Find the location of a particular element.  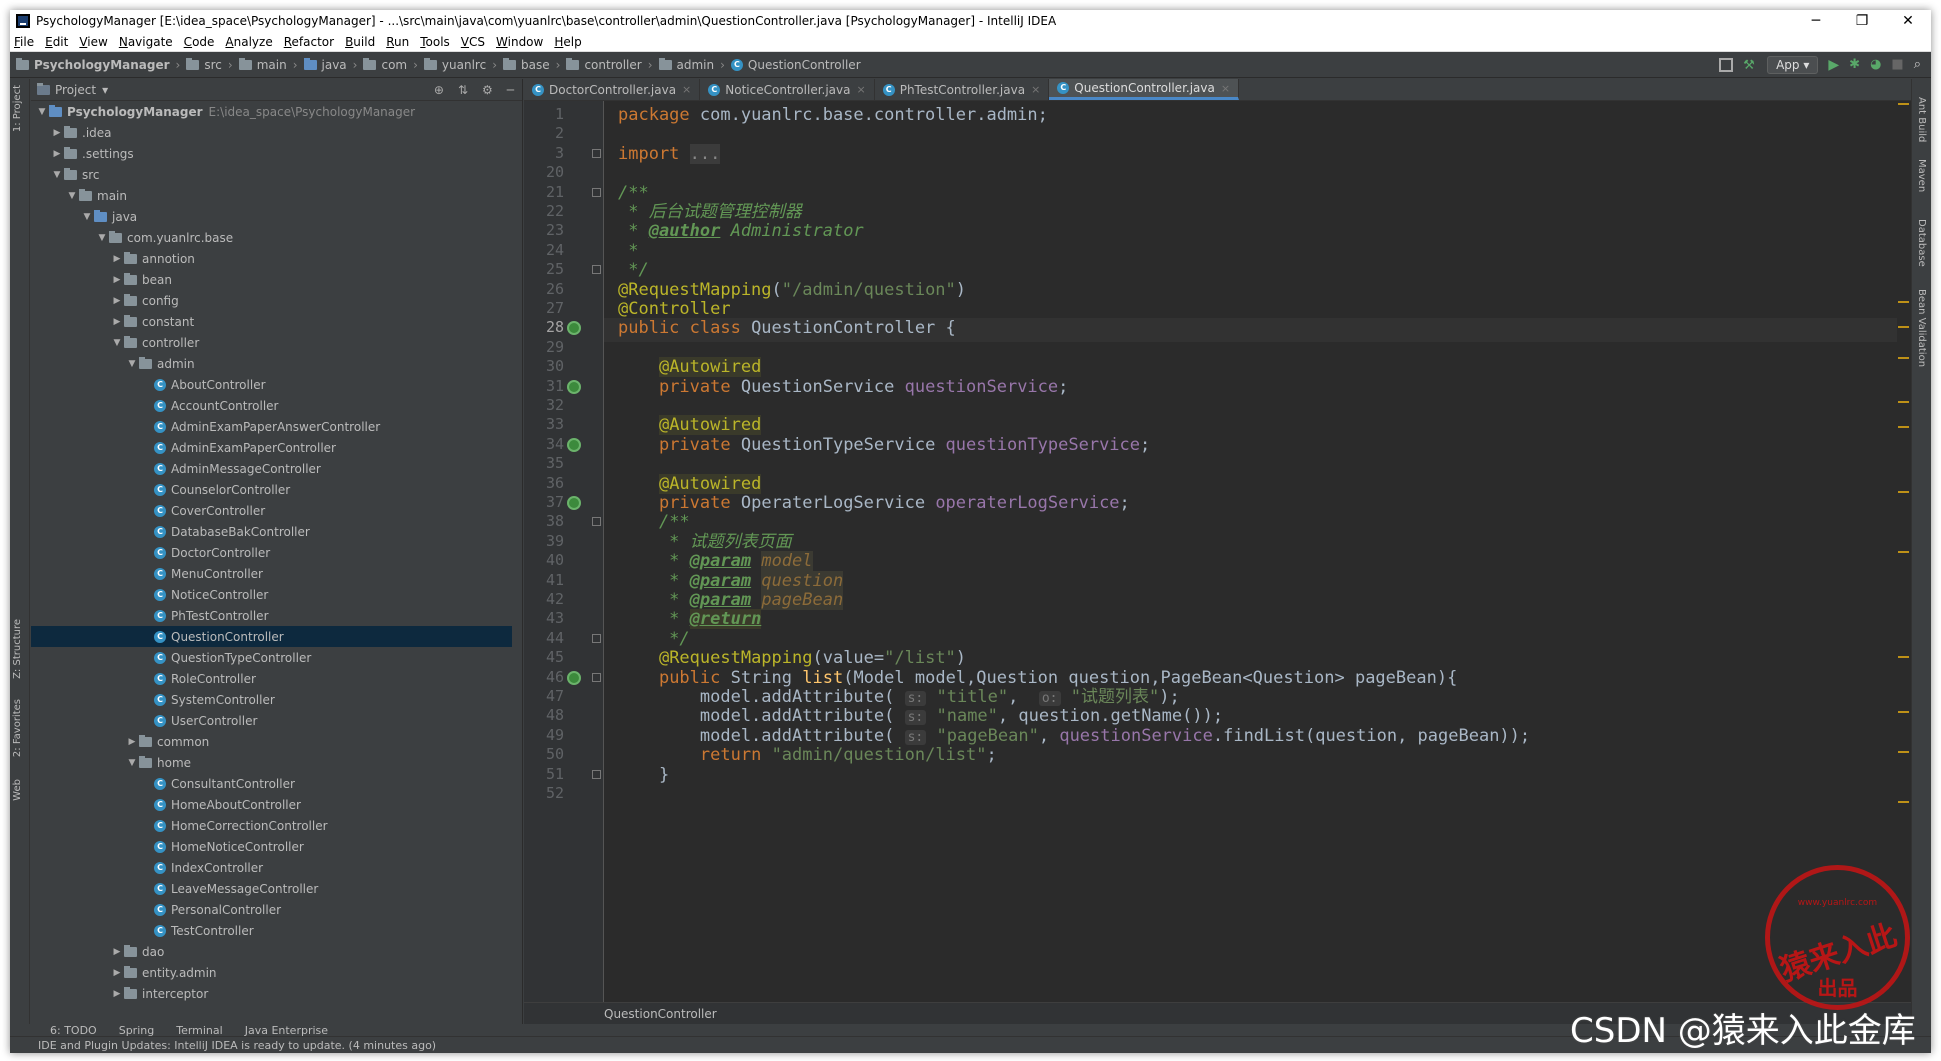

menu-tools: Tools is located at coordinates (436, 42).